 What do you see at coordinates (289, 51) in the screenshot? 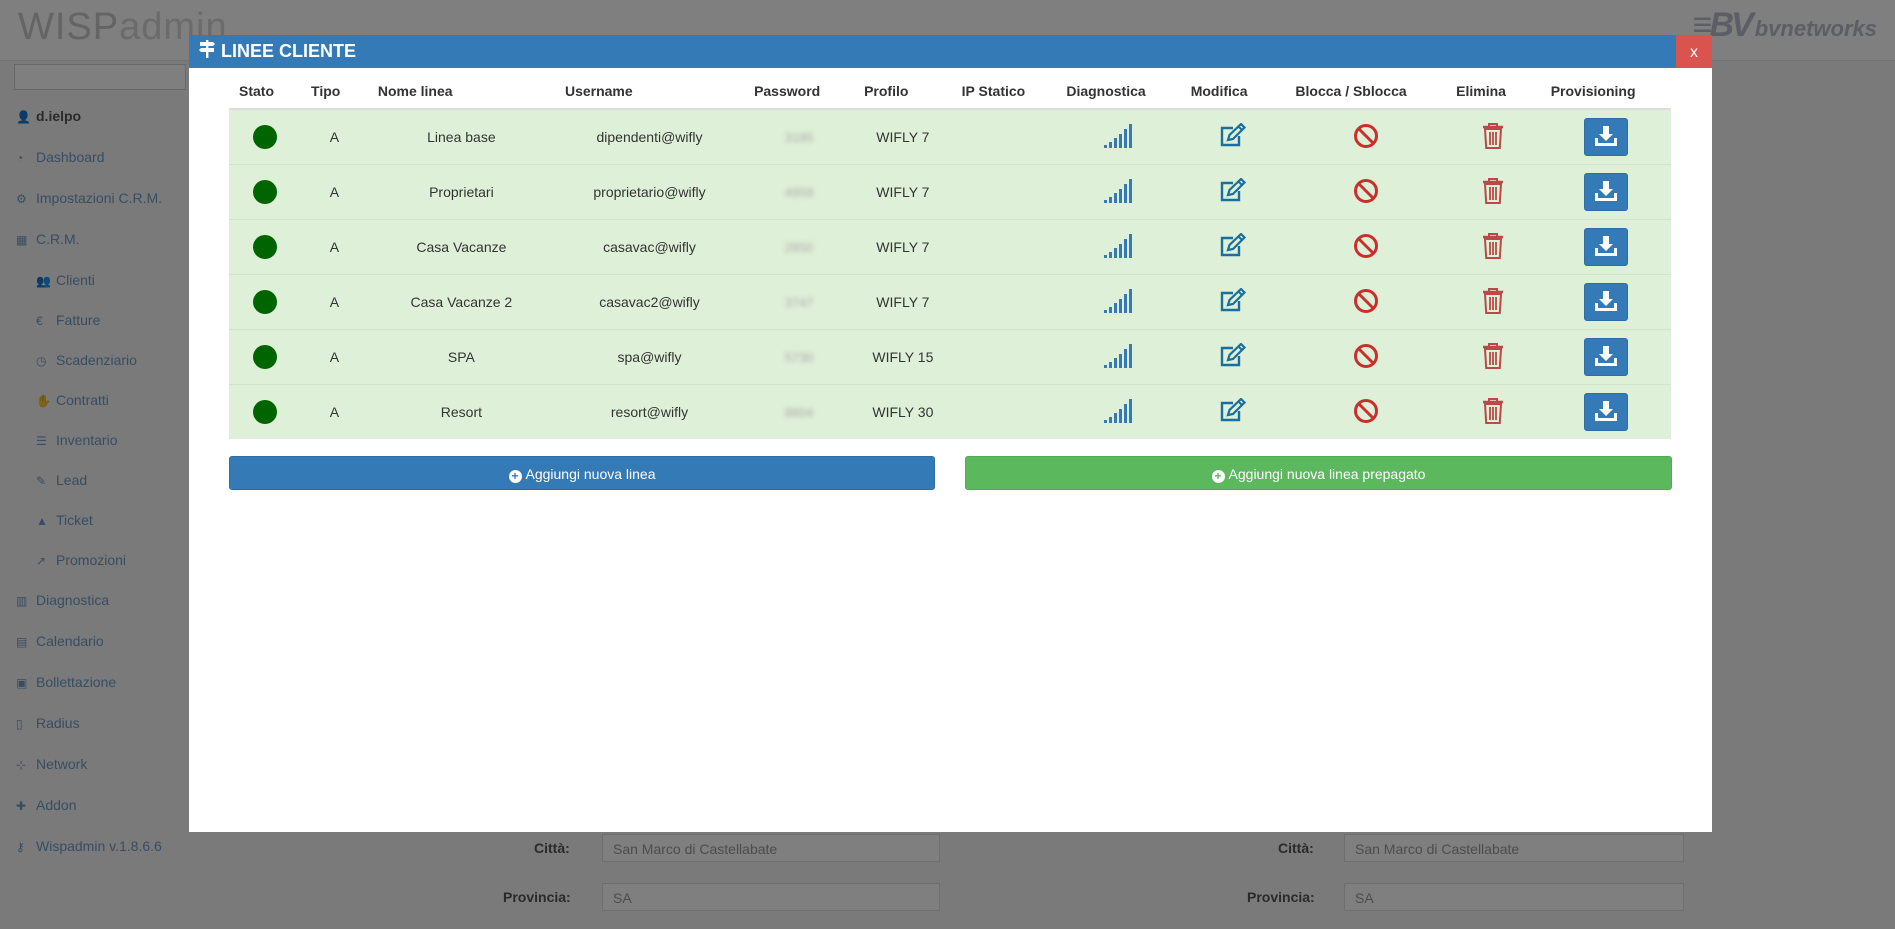
I see `modal-title-text: LINEE CLIENTE` at bounding box center [289, 51].